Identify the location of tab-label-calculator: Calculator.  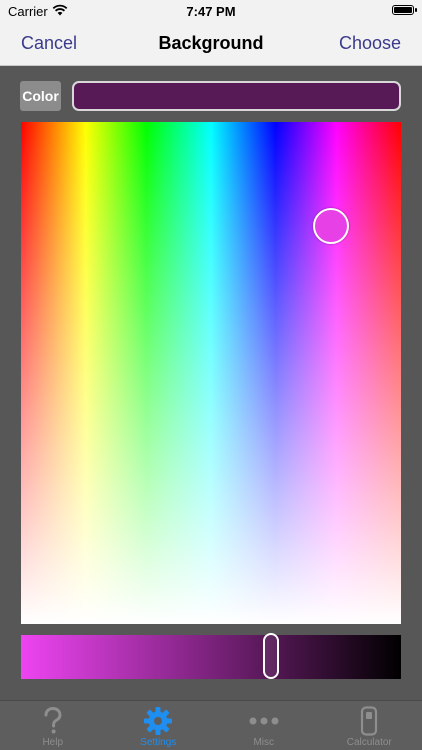
(369, 742).